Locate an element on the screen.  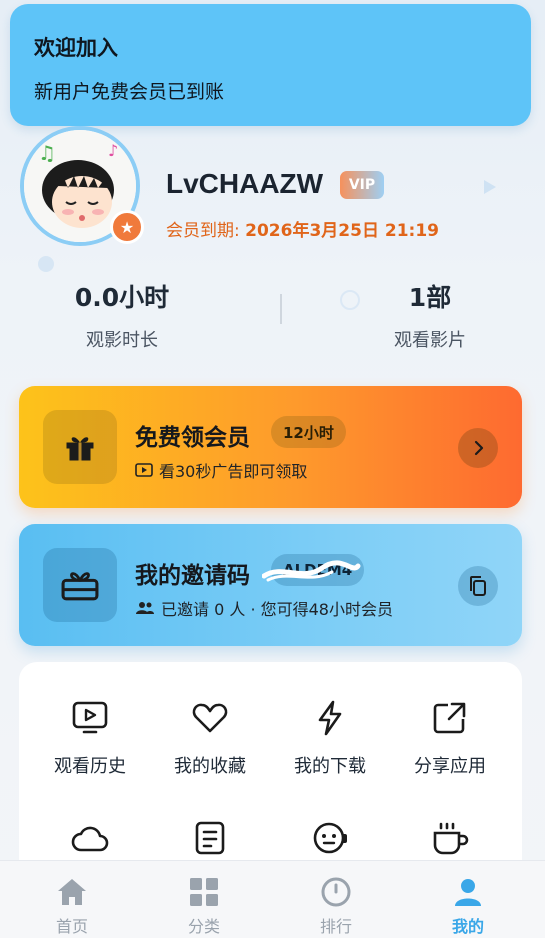
invite-subtitle-text: 已邀请 0 人 · 您可得48小时会员 is located at coordinates (277, 609).